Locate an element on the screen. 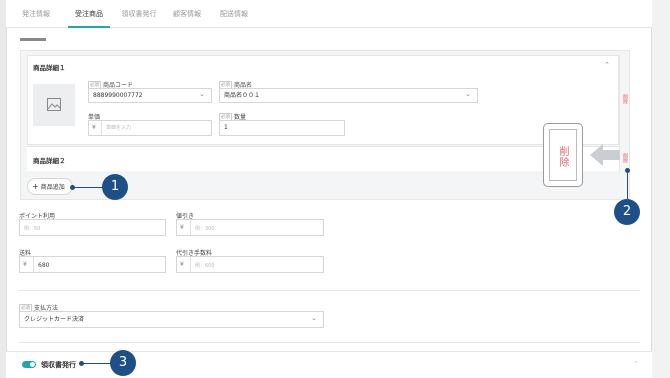  tab-receipt-issue: 領収書発行 is located at coordinates (139, 18).